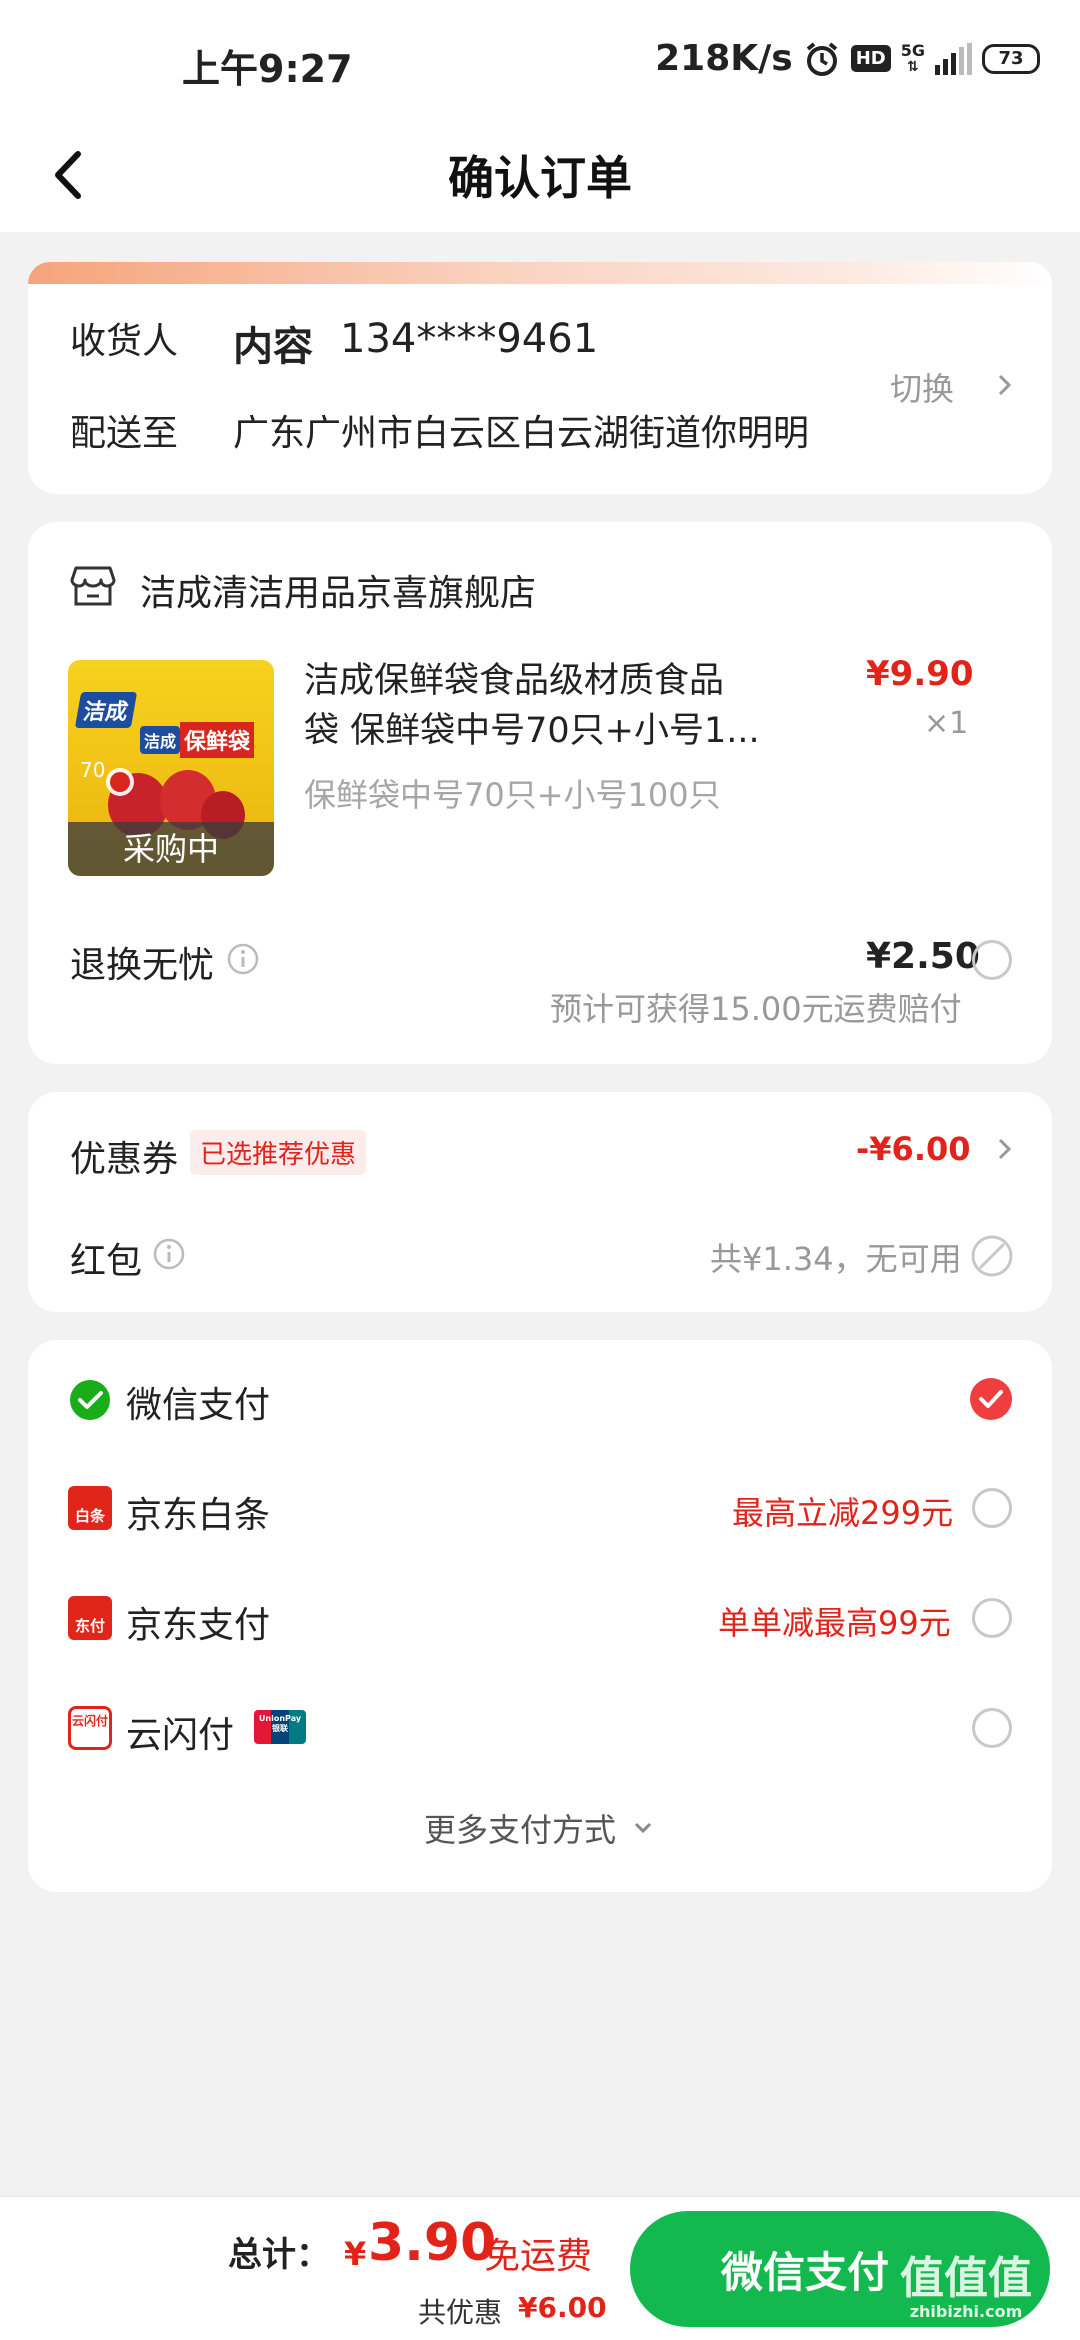  What do you see at coordinates (847, 58) in the screenshot?
I see `status-right: 218K/s HD 5G ⇅ 73` at bounding box center [847, 58].